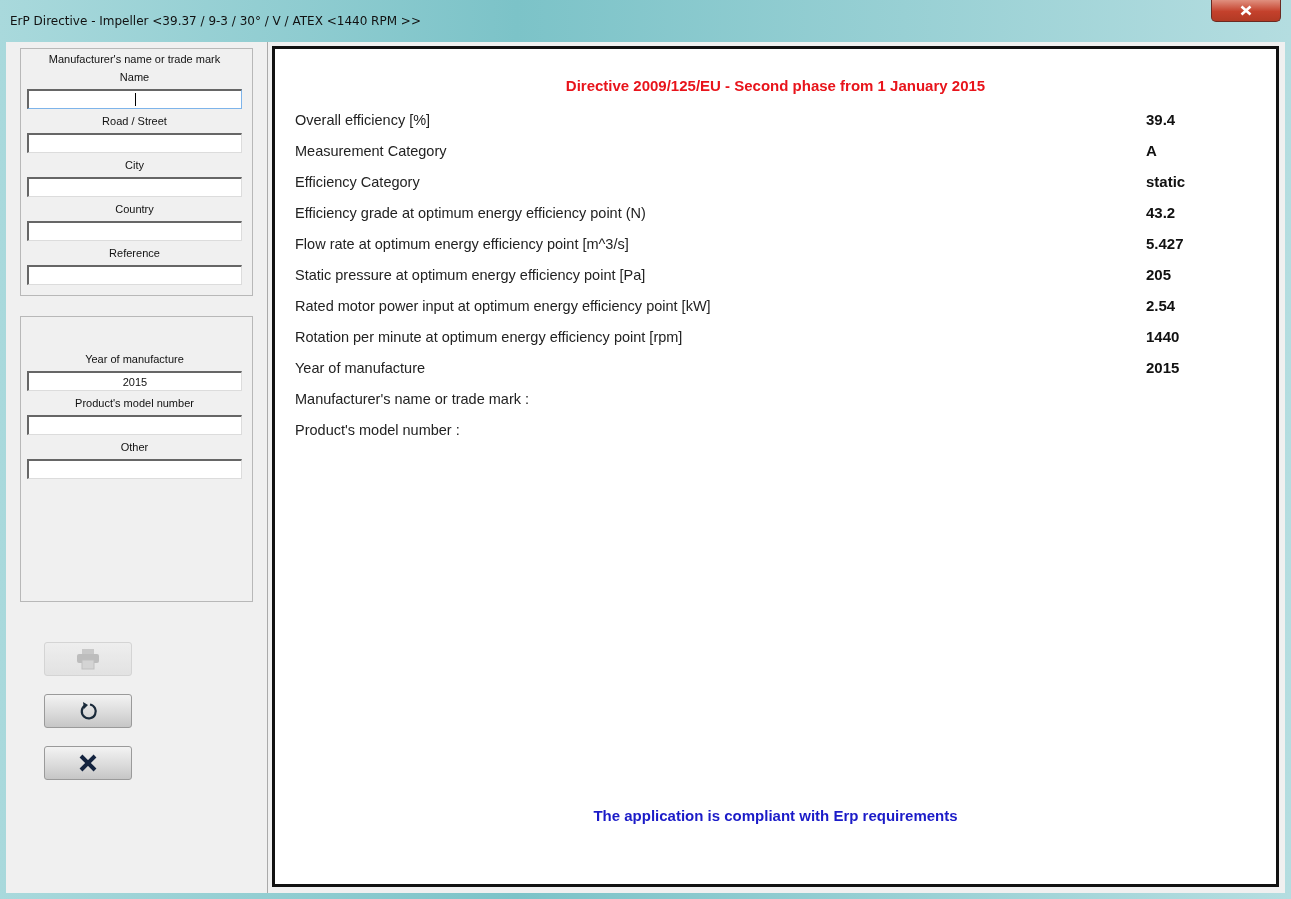 This screenshot has height=899, width=1291. I want to click on reset-button, so click(88, 711).